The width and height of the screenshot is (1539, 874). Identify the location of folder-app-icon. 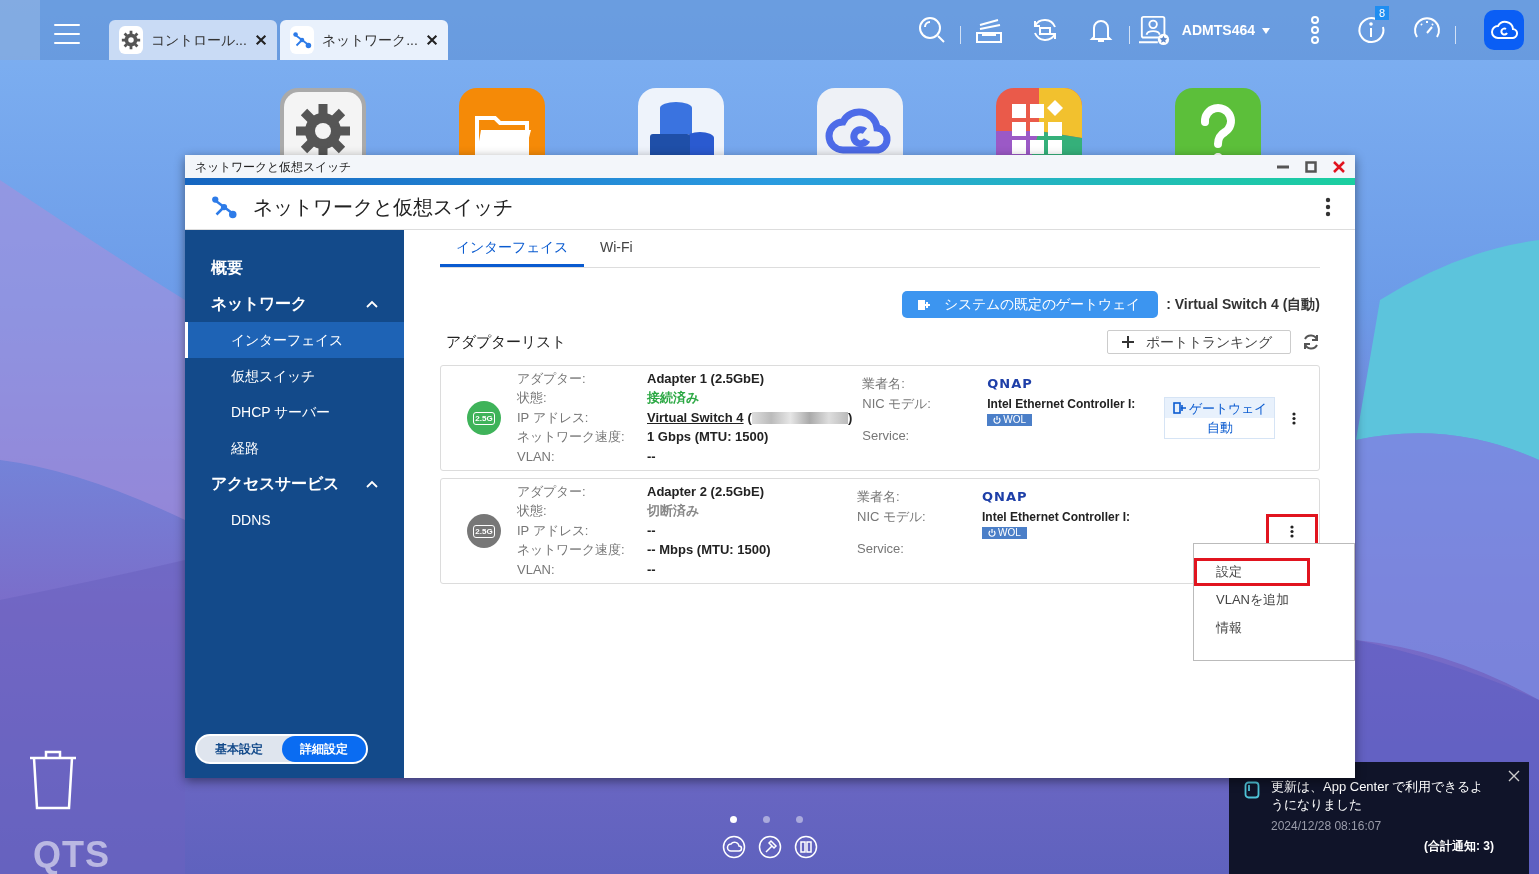
(502, 121).